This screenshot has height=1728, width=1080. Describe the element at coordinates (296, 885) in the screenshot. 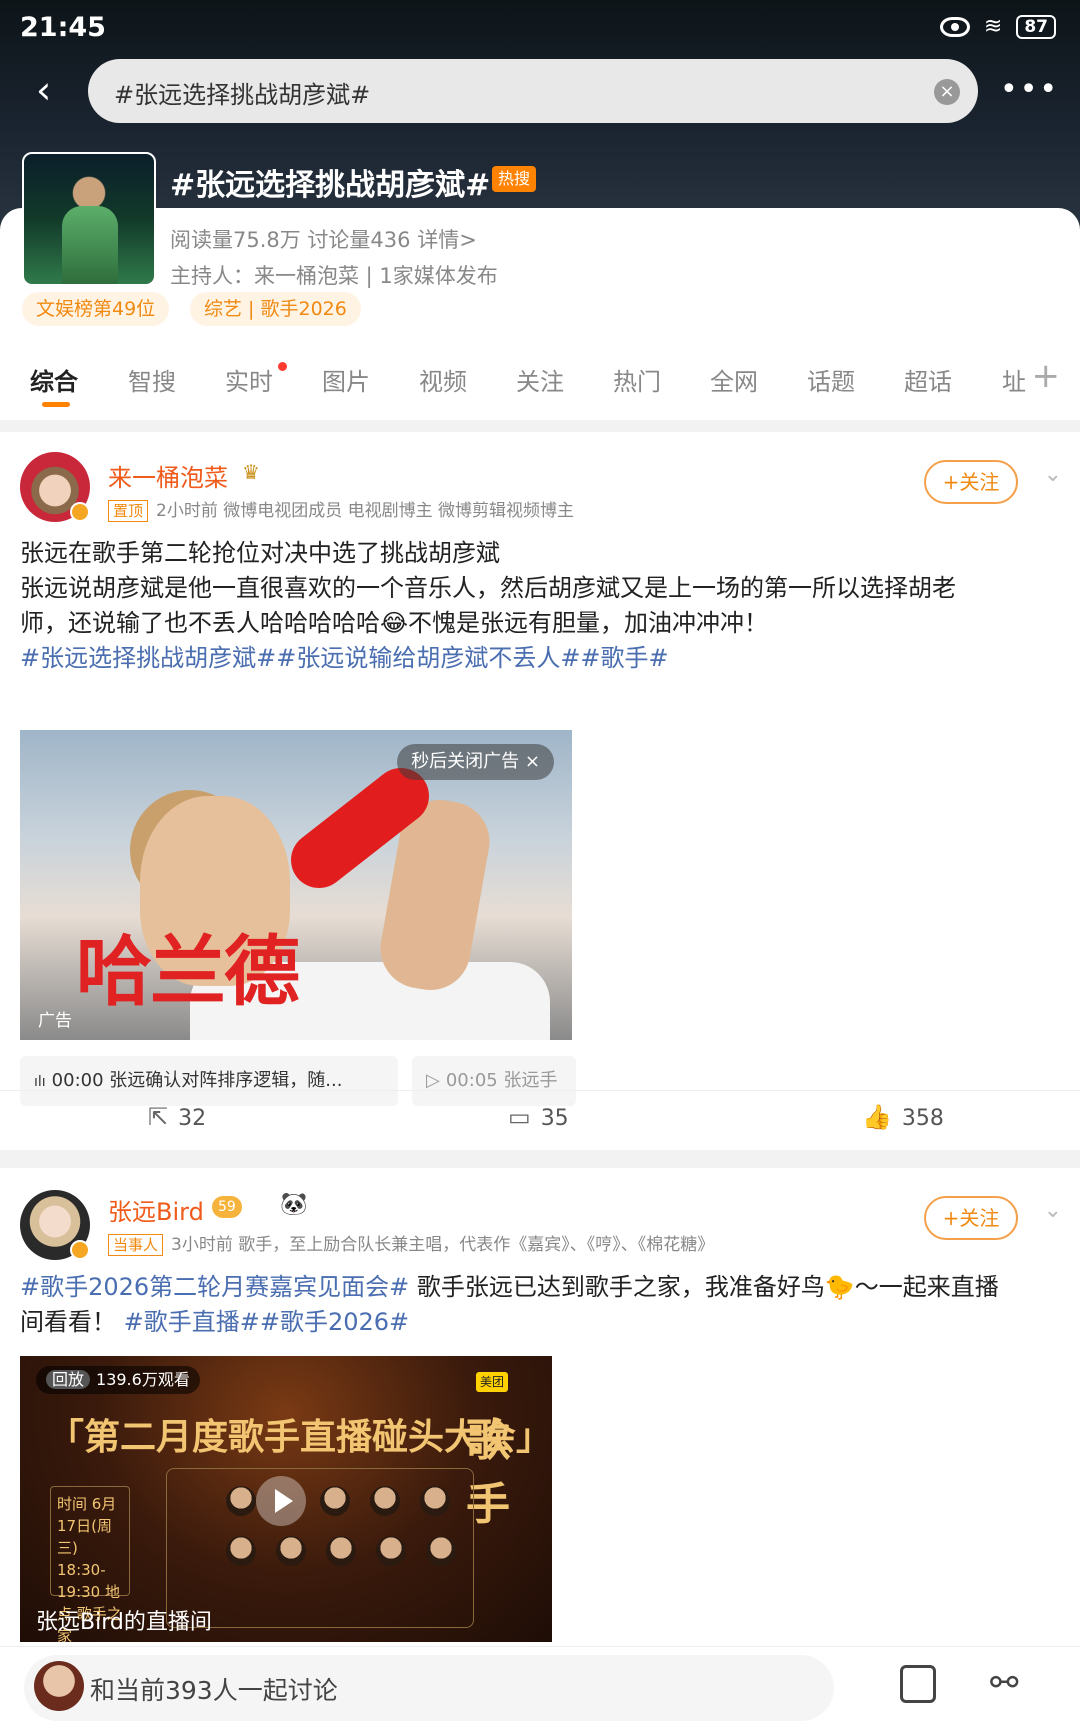

I see `ad-image: 哈兰德 广告 秒后关闭广告 ×` at that location.